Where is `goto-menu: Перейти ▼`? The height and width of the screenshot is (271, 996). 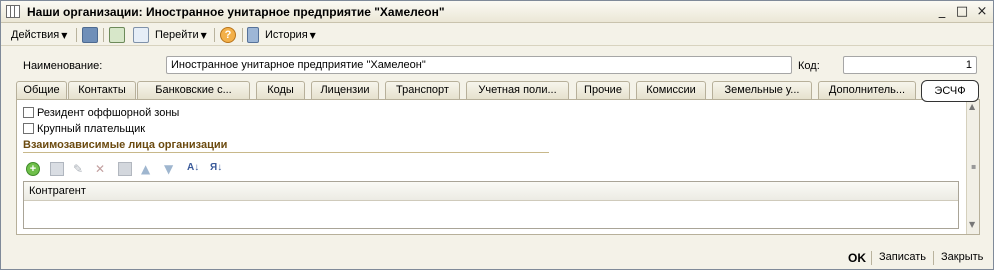 goto-menu: Перейти ▼ is located at coordinates (181, 35).